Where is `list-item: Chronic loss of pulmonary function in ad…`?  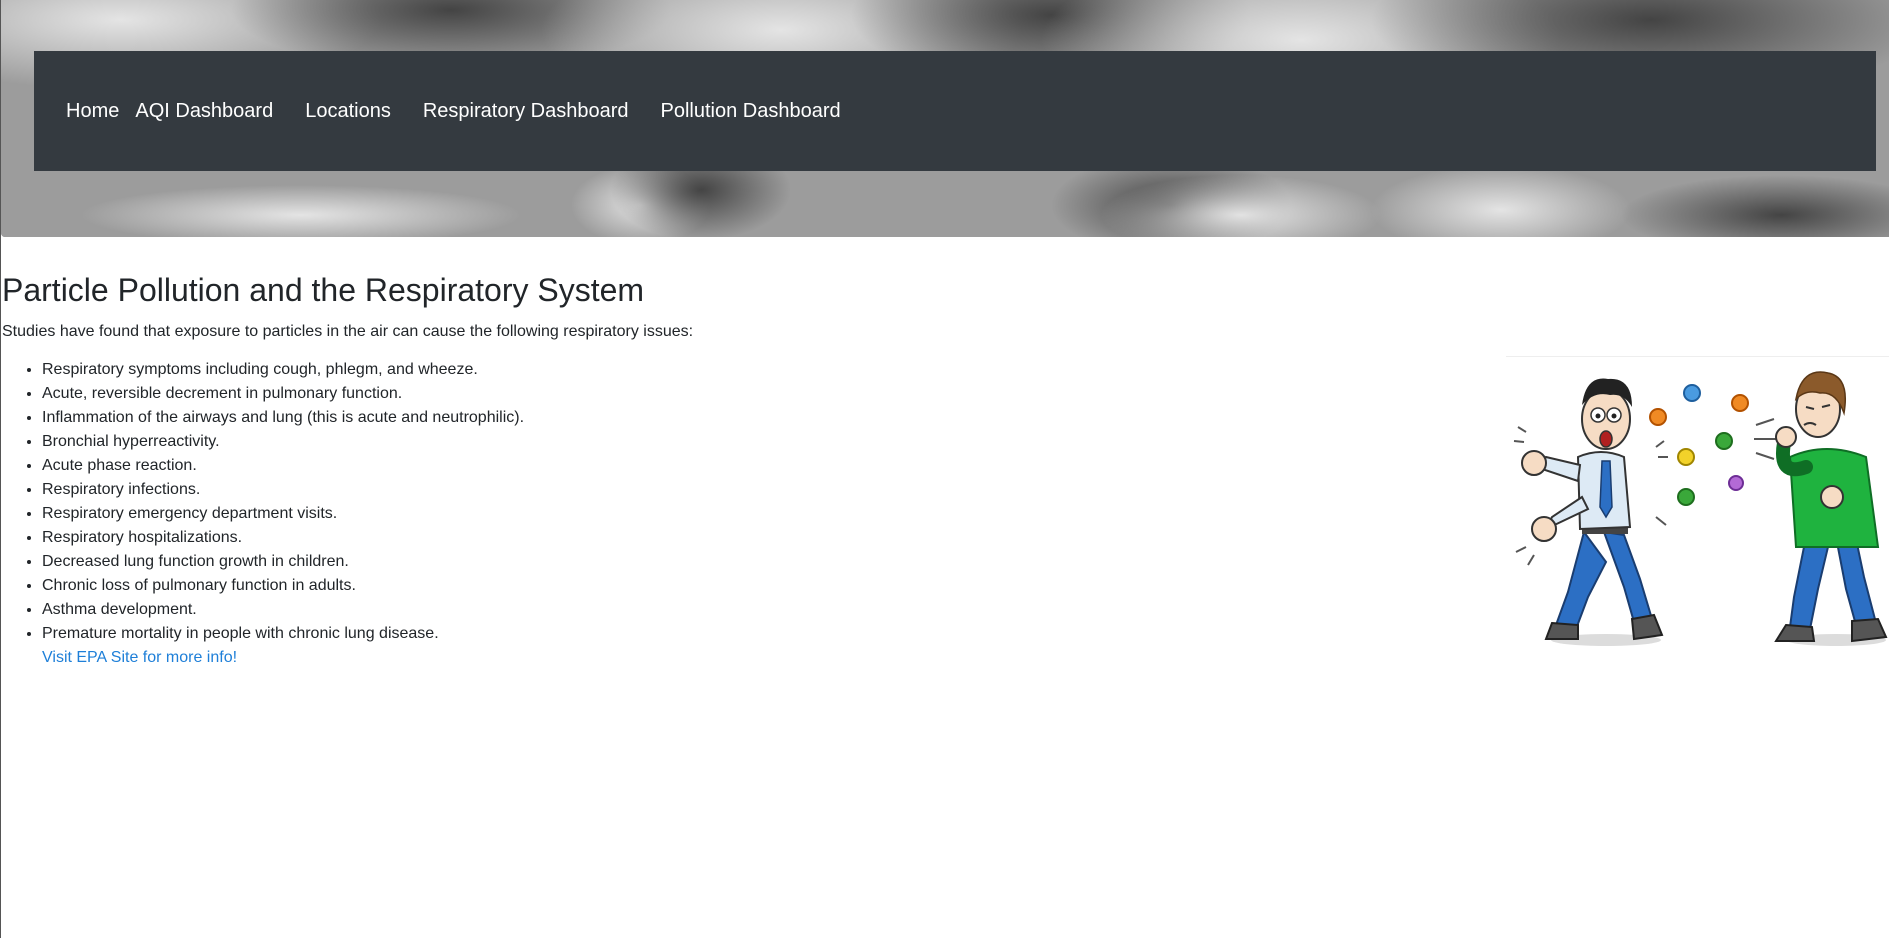
list-item: Chronic loss of pulmonary function in ad… is located at coordinates (747, 586).